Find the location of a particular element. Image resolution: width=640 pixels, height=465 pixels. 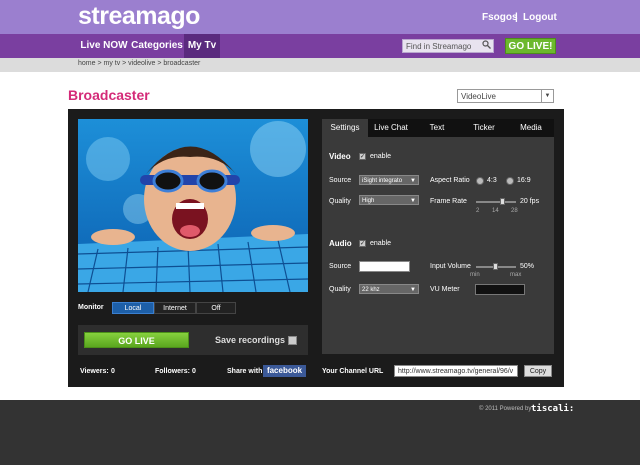

tiscali-logo: tiscali: is located at coordinates (552, 409).